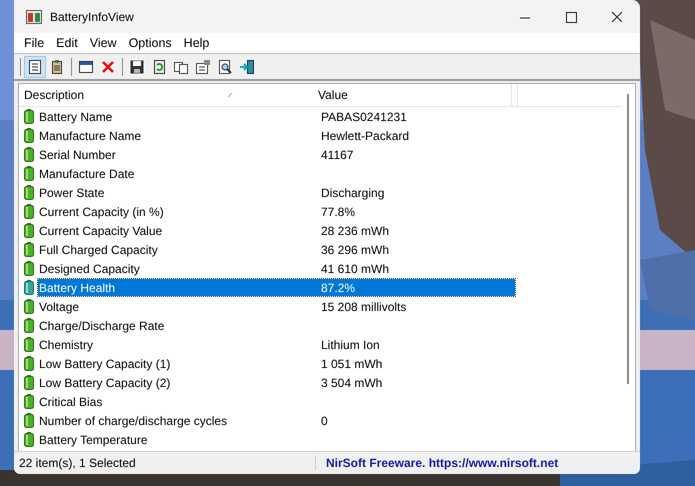 Image resolution: width=695 pixels, height=486 pixels. I want to click on table-row: Manufacture Date, so click(276, 173).